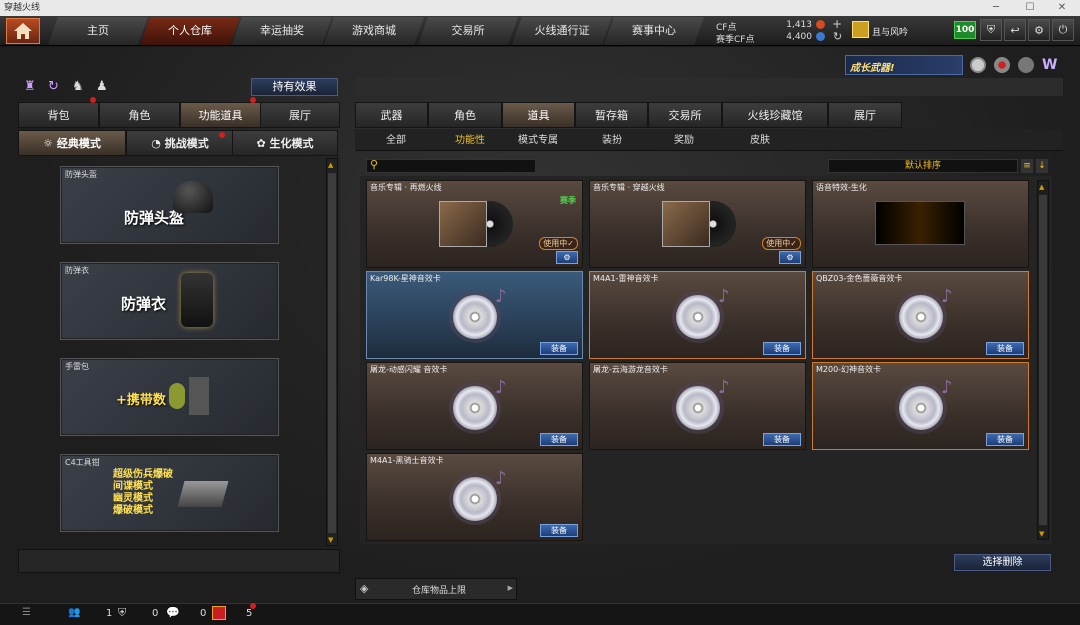  Describe the element at coordinates (22, 8) in the screenshot. I see `window-title: 穿越火线` at that location.